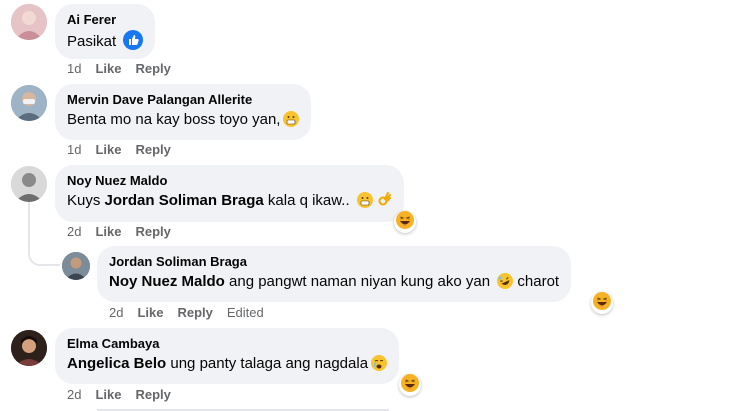 The width and height of the screenshot is (750, 411). What do you see at coordinates (86, 200) in the screenshot?
I see `comment-text: Kuys` at bounding box center [86, 200].